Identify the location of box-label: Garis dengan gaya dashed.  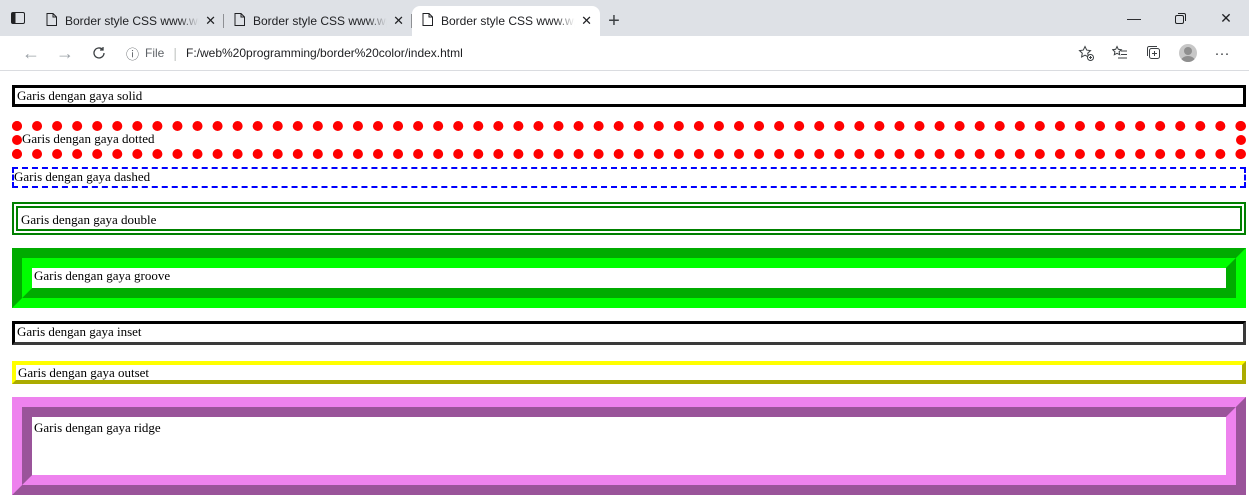
(82, 176).